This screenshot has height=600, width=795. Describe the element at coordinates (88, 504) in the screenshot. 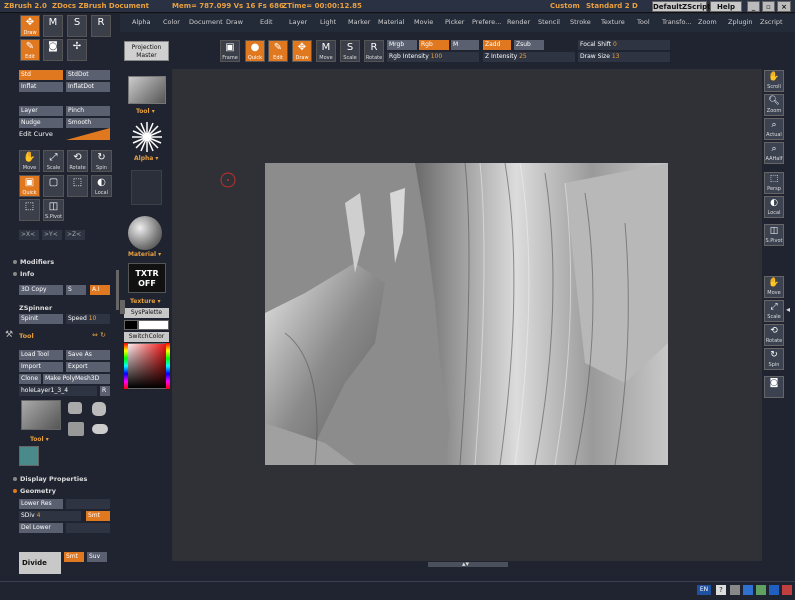

I see `higher-res-button` at that location.